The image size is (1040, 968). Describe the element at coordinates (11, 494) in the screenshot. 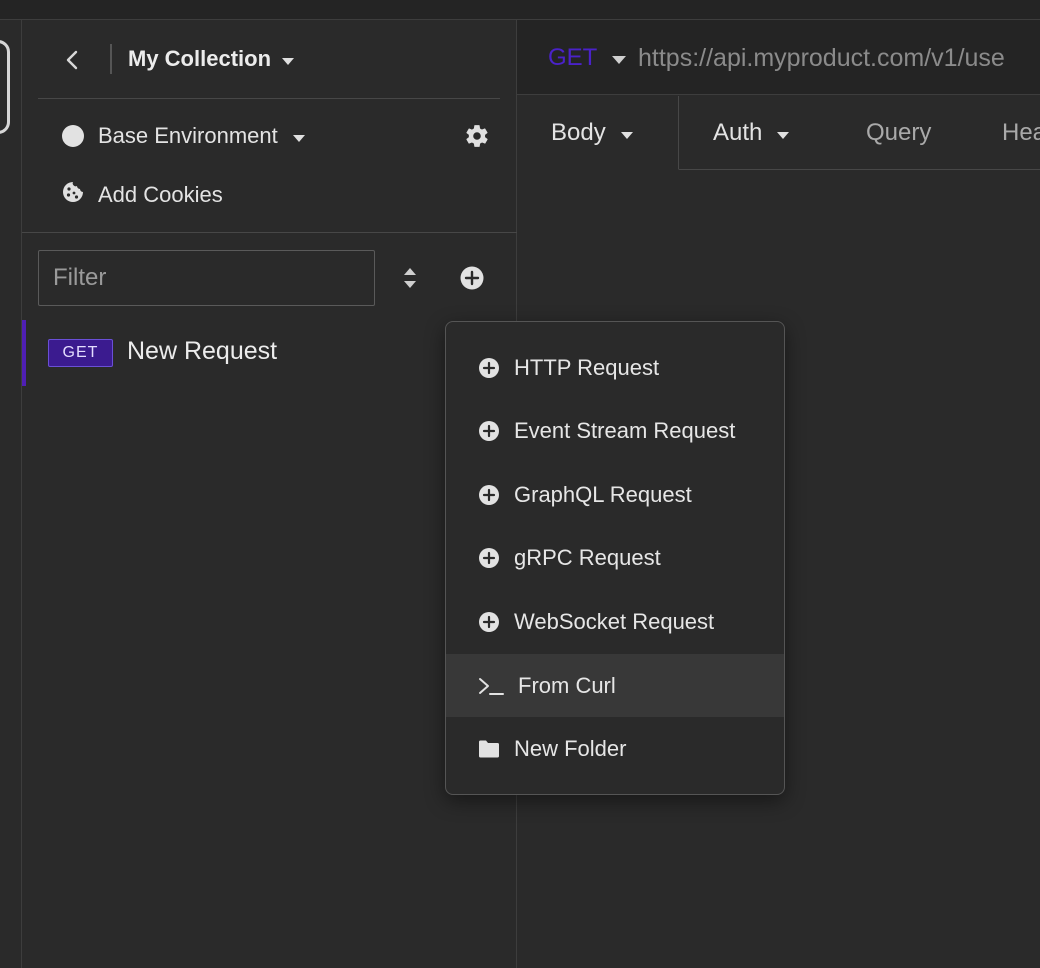

I see `left-rail` at that location.